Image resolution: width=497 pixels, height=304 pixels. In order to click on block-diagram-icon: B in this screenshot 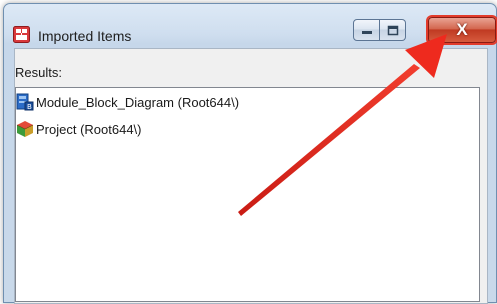, I will do `click(25, 102)`.